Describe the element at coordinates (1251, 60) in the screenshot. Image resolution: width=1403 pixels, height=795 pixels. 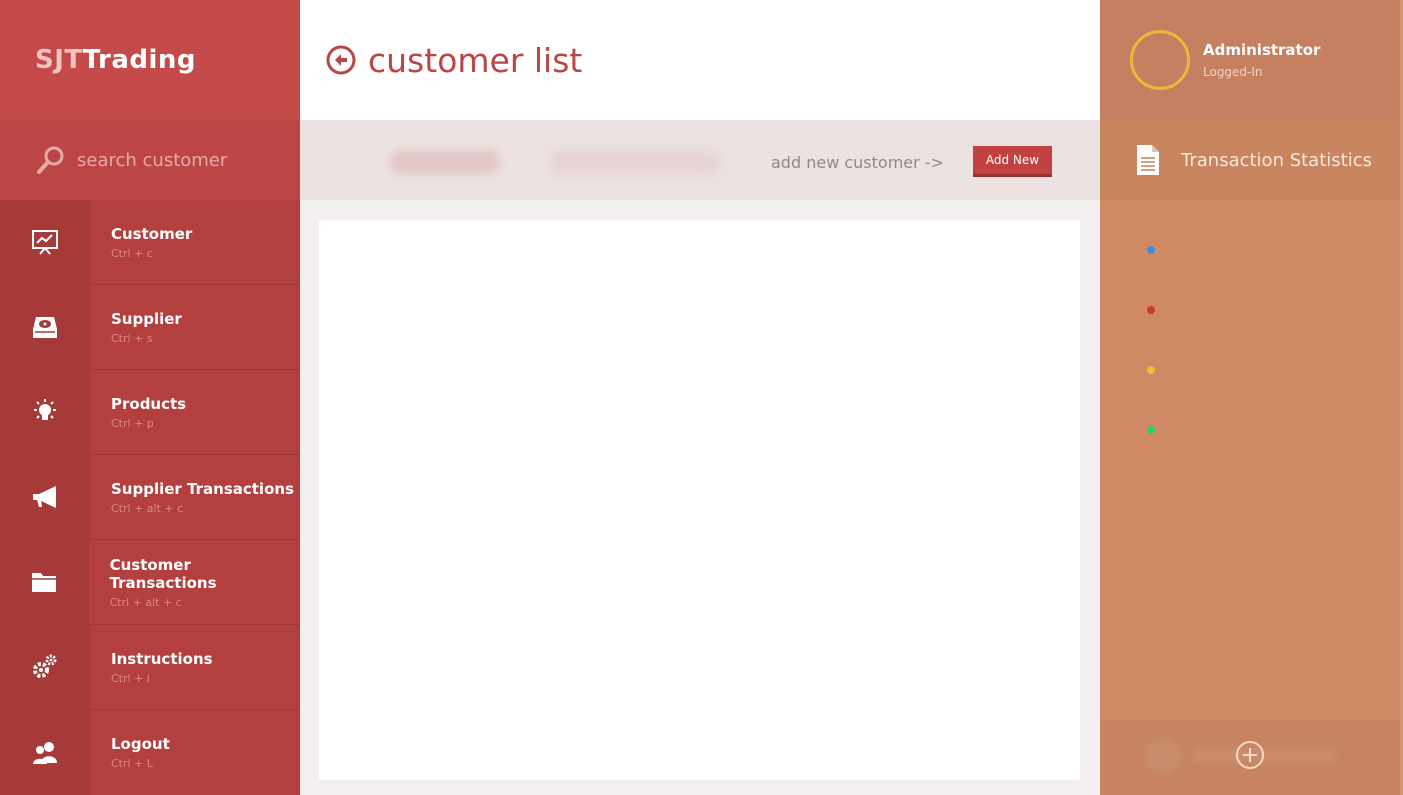
I see `user-profile: Administrator Logged-In` at that location.